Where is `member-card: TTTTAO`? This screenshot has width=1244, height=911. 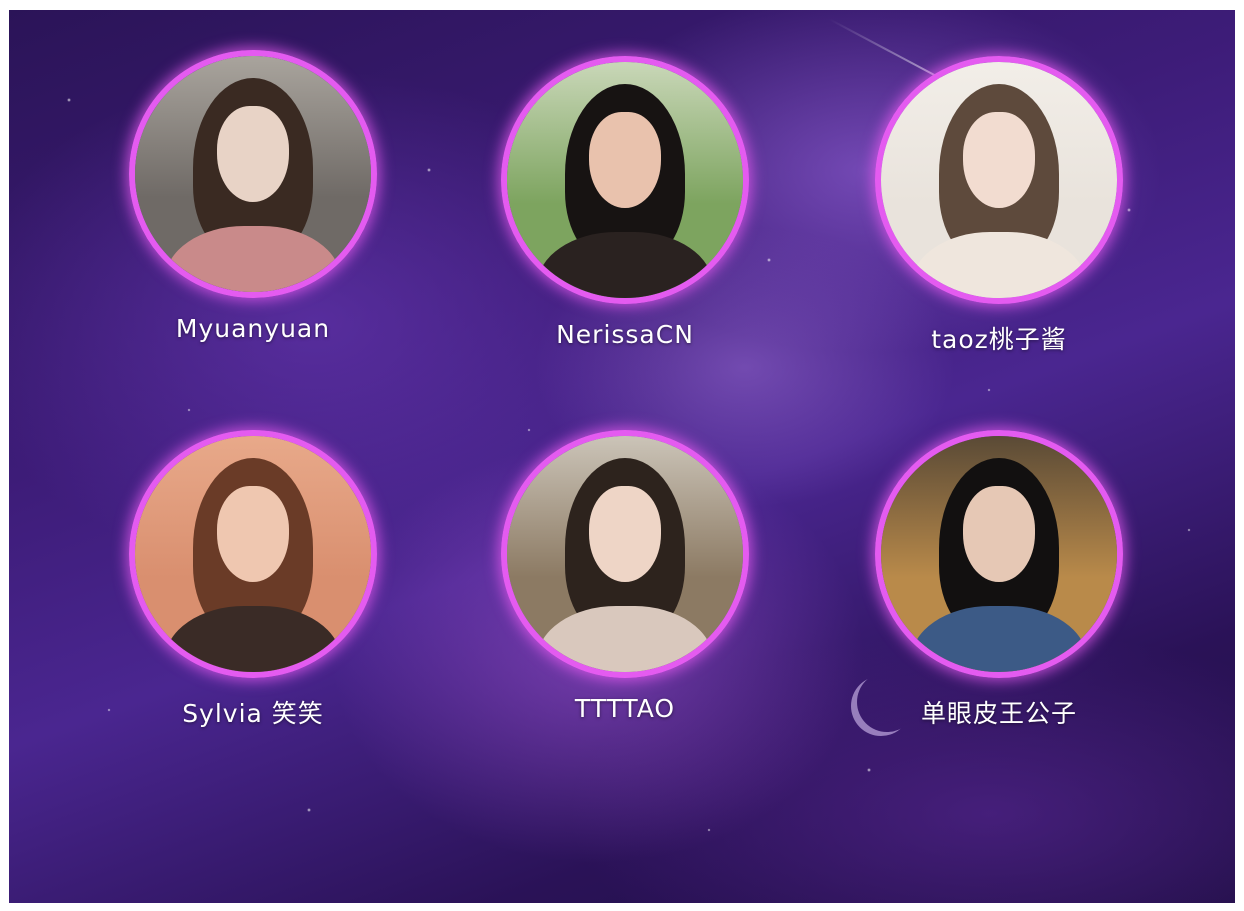 member-card: TTTTAO is located at coordinates (625, 576).